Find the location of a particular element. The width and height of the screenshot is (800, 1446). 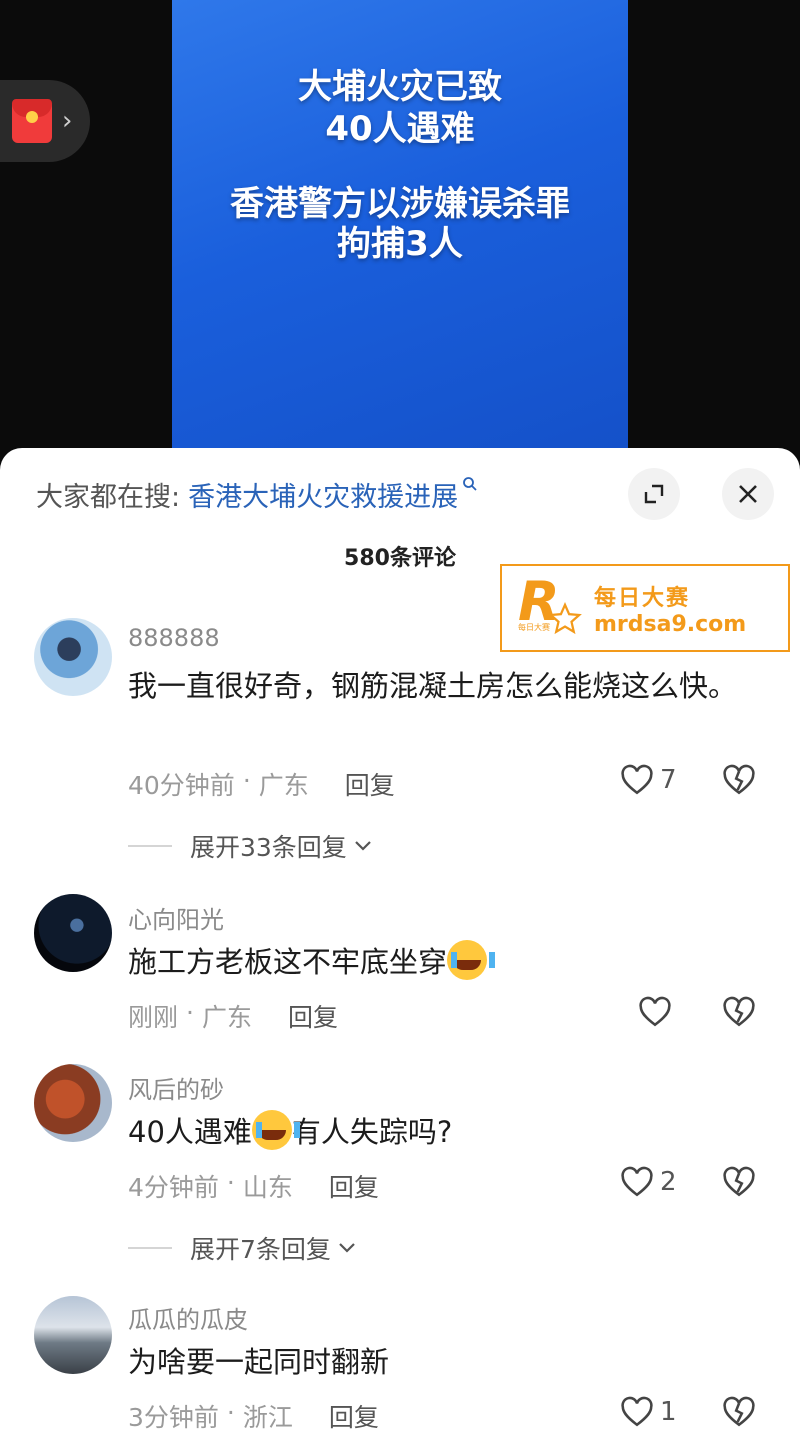

expand-replies-button: 展开7条回复 is located at coordinates (242, 1248).